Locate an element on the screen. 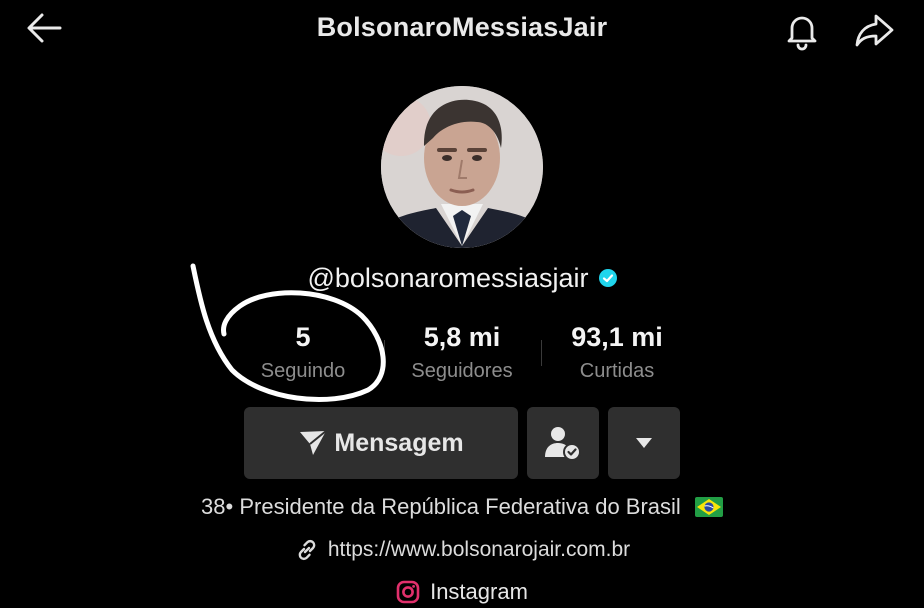 The width and height of the screenshot is (924, 608). instagram-label: Instagram is located at coordinates (479, 591).